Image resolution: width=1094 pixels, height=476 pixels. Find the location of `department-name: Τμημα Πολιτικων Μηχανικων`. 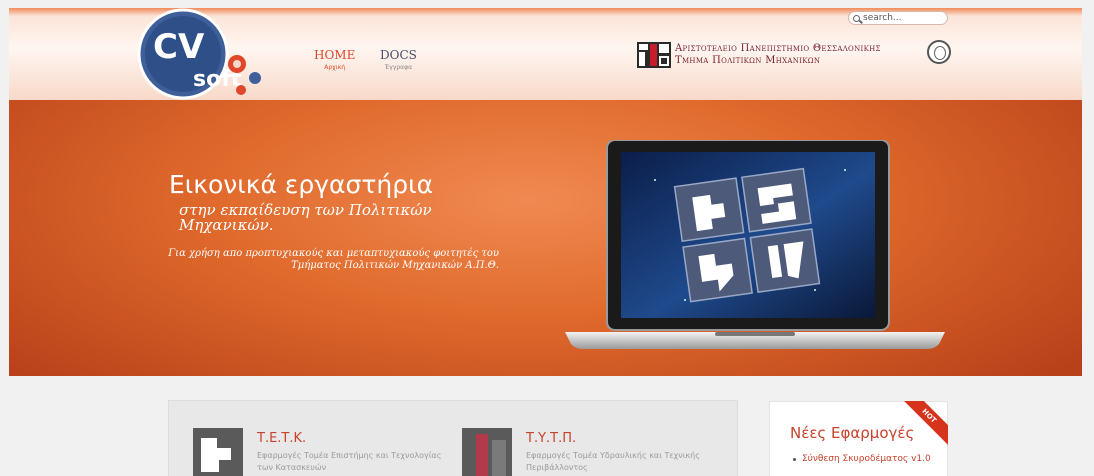

department-name: Τμημα Πολιτικων Μηχανικων is located at coordinates (748, 60).